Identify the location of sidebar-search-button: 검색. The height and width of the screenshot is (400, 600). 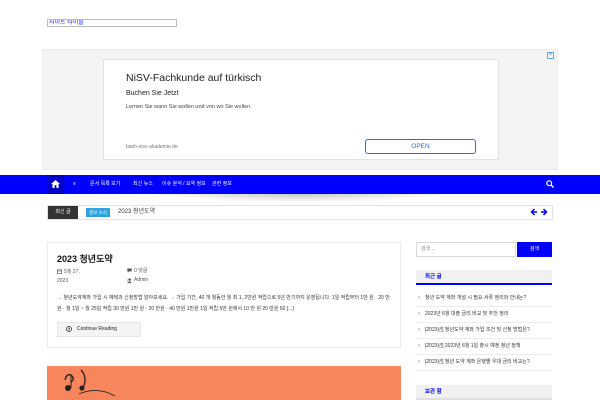
(534, 249).